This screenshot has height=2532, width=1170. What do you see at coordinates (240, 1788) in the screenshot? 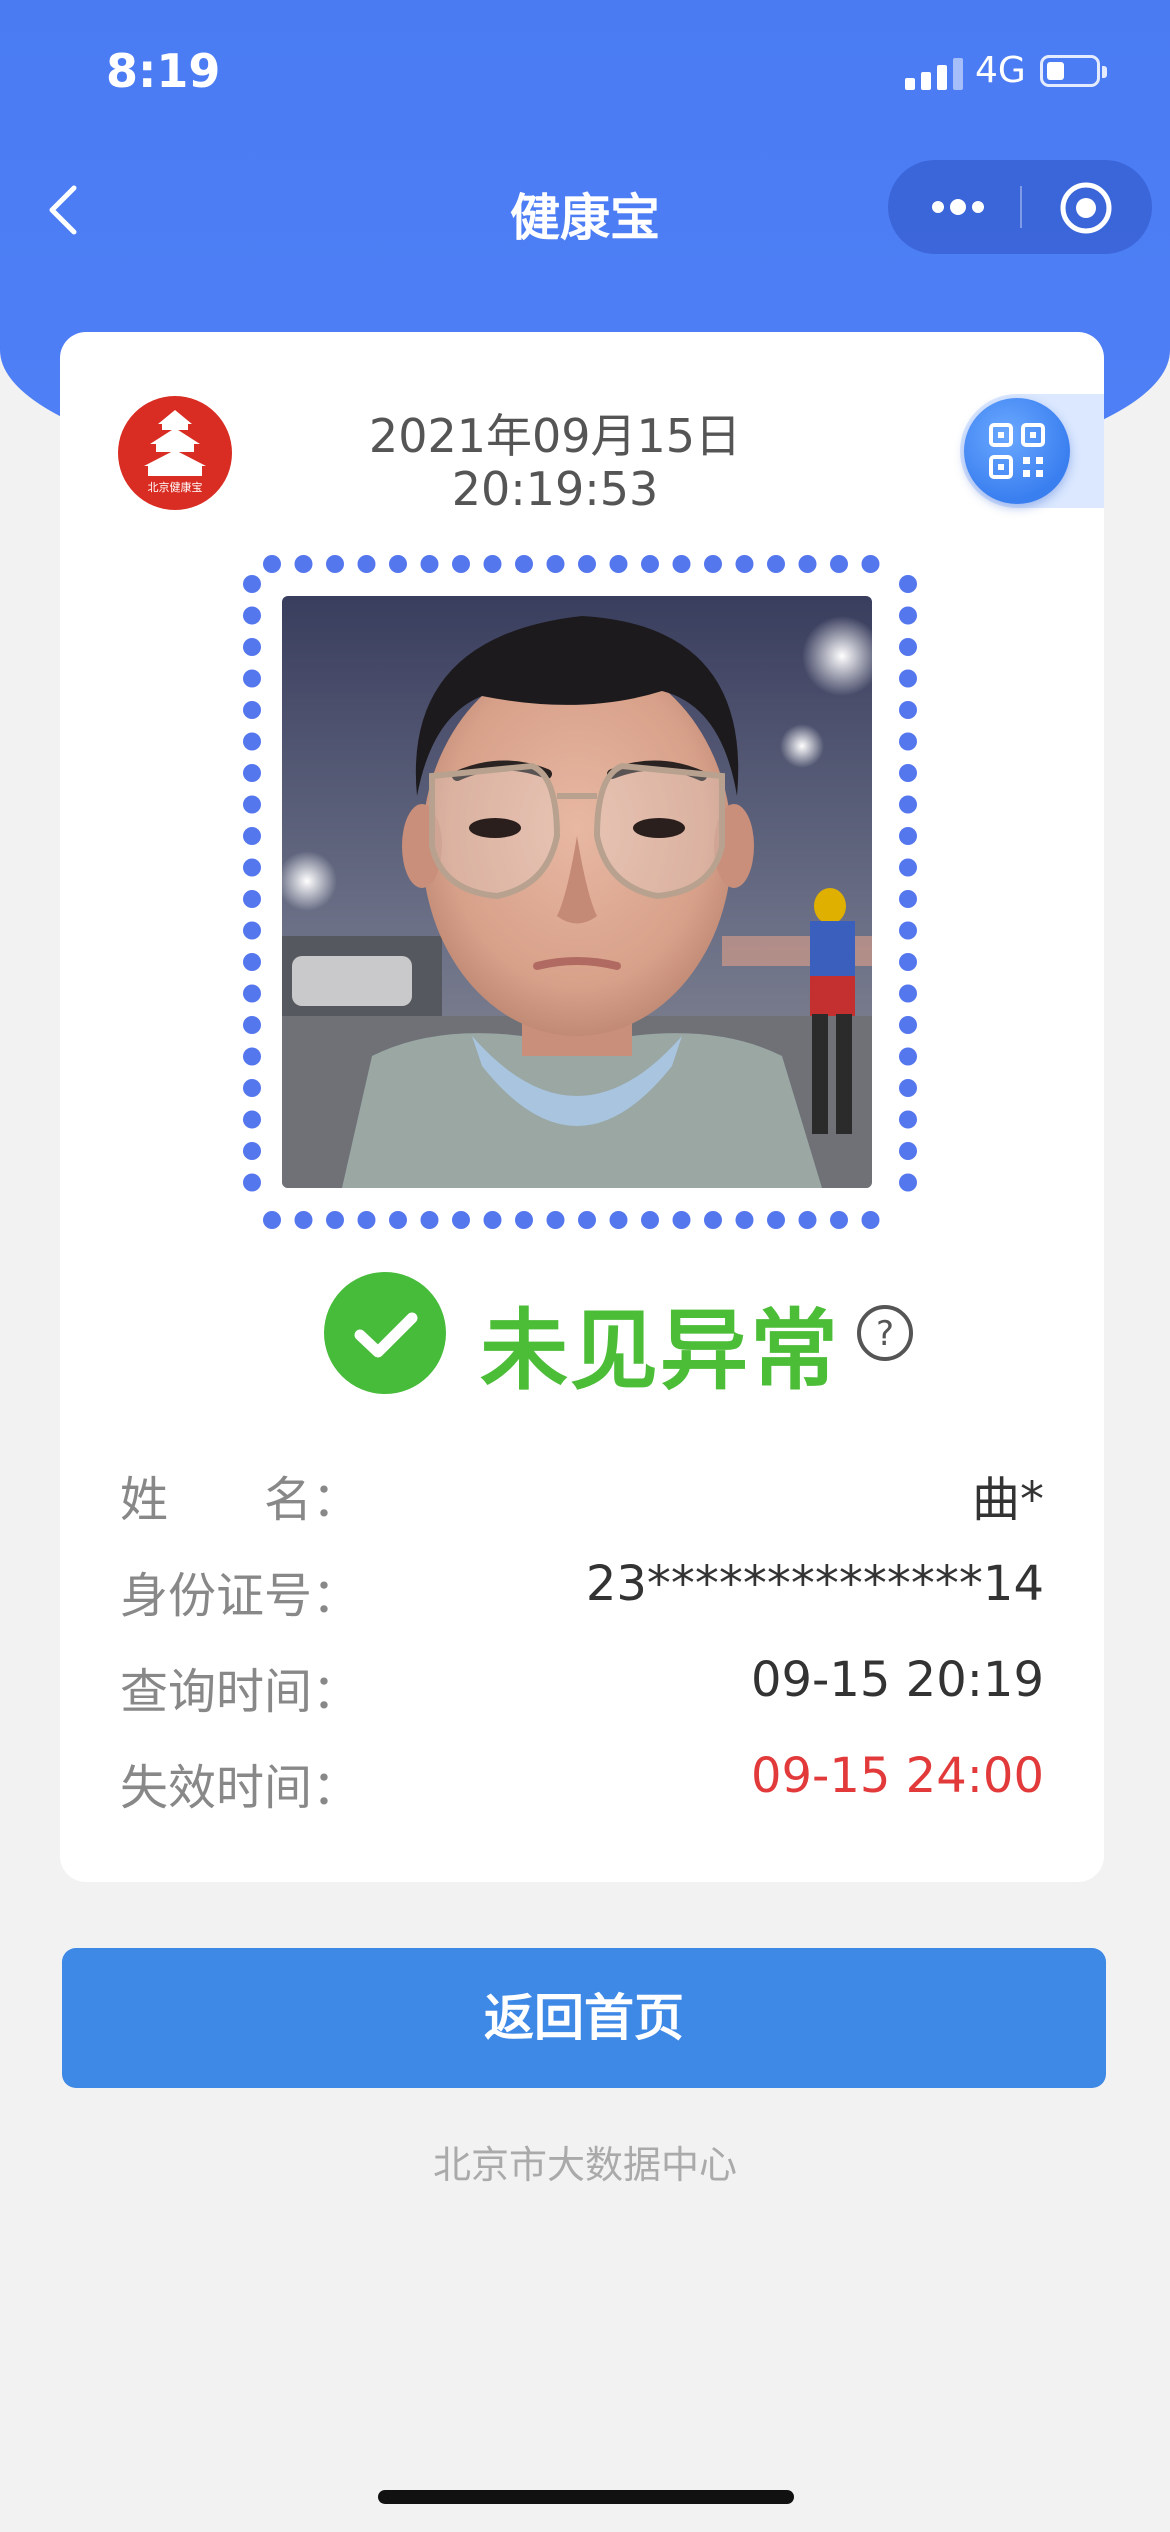
I see `expiry-time-label: 失效时间：` at bounding box center [240, 1788].